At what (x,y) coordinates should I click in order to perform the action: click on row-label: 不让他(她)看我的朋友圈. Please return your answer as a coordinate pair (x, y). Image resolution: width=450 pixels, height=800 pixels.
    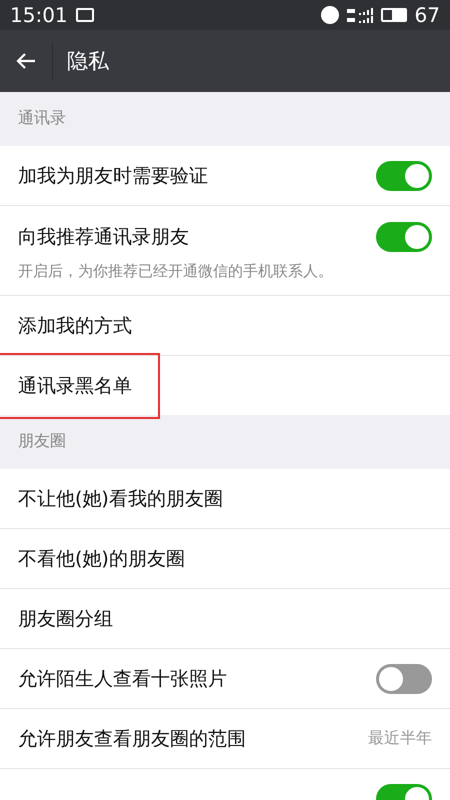
    Looking at the image, I should click on (120, 499).